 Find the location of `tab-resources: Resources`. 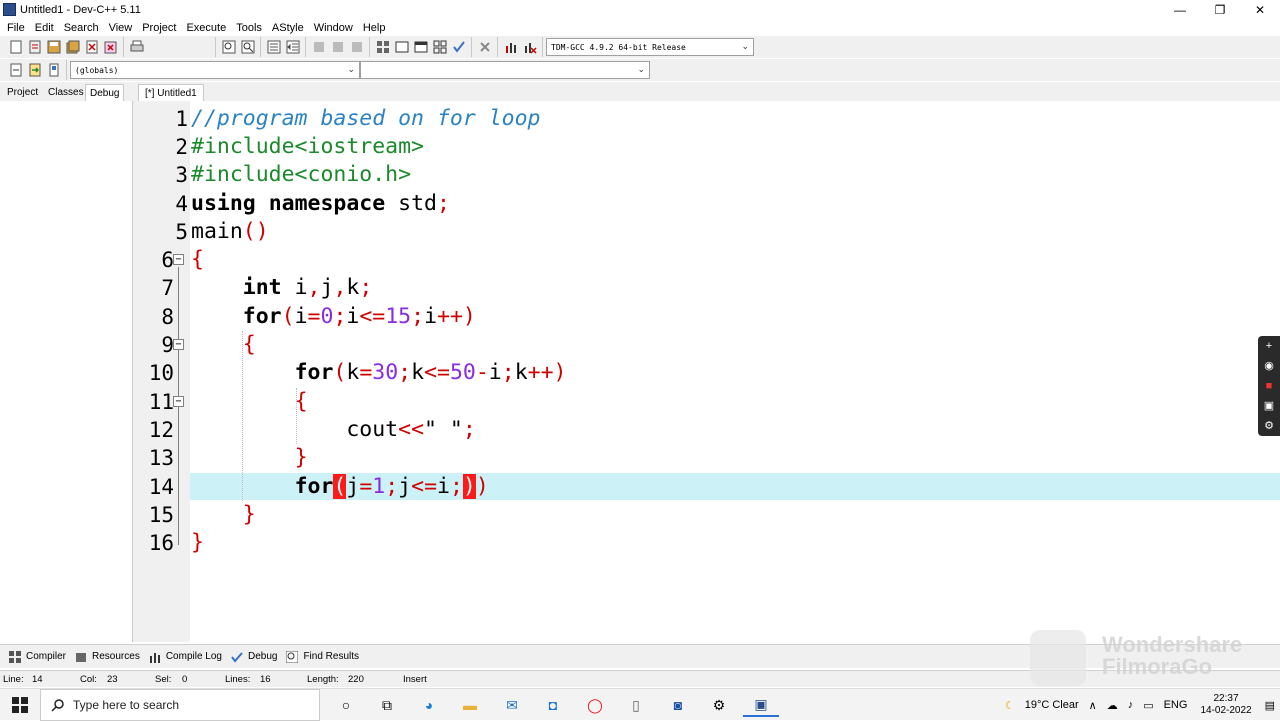

tab-resources: Resources is located at coordinates (107, 657).